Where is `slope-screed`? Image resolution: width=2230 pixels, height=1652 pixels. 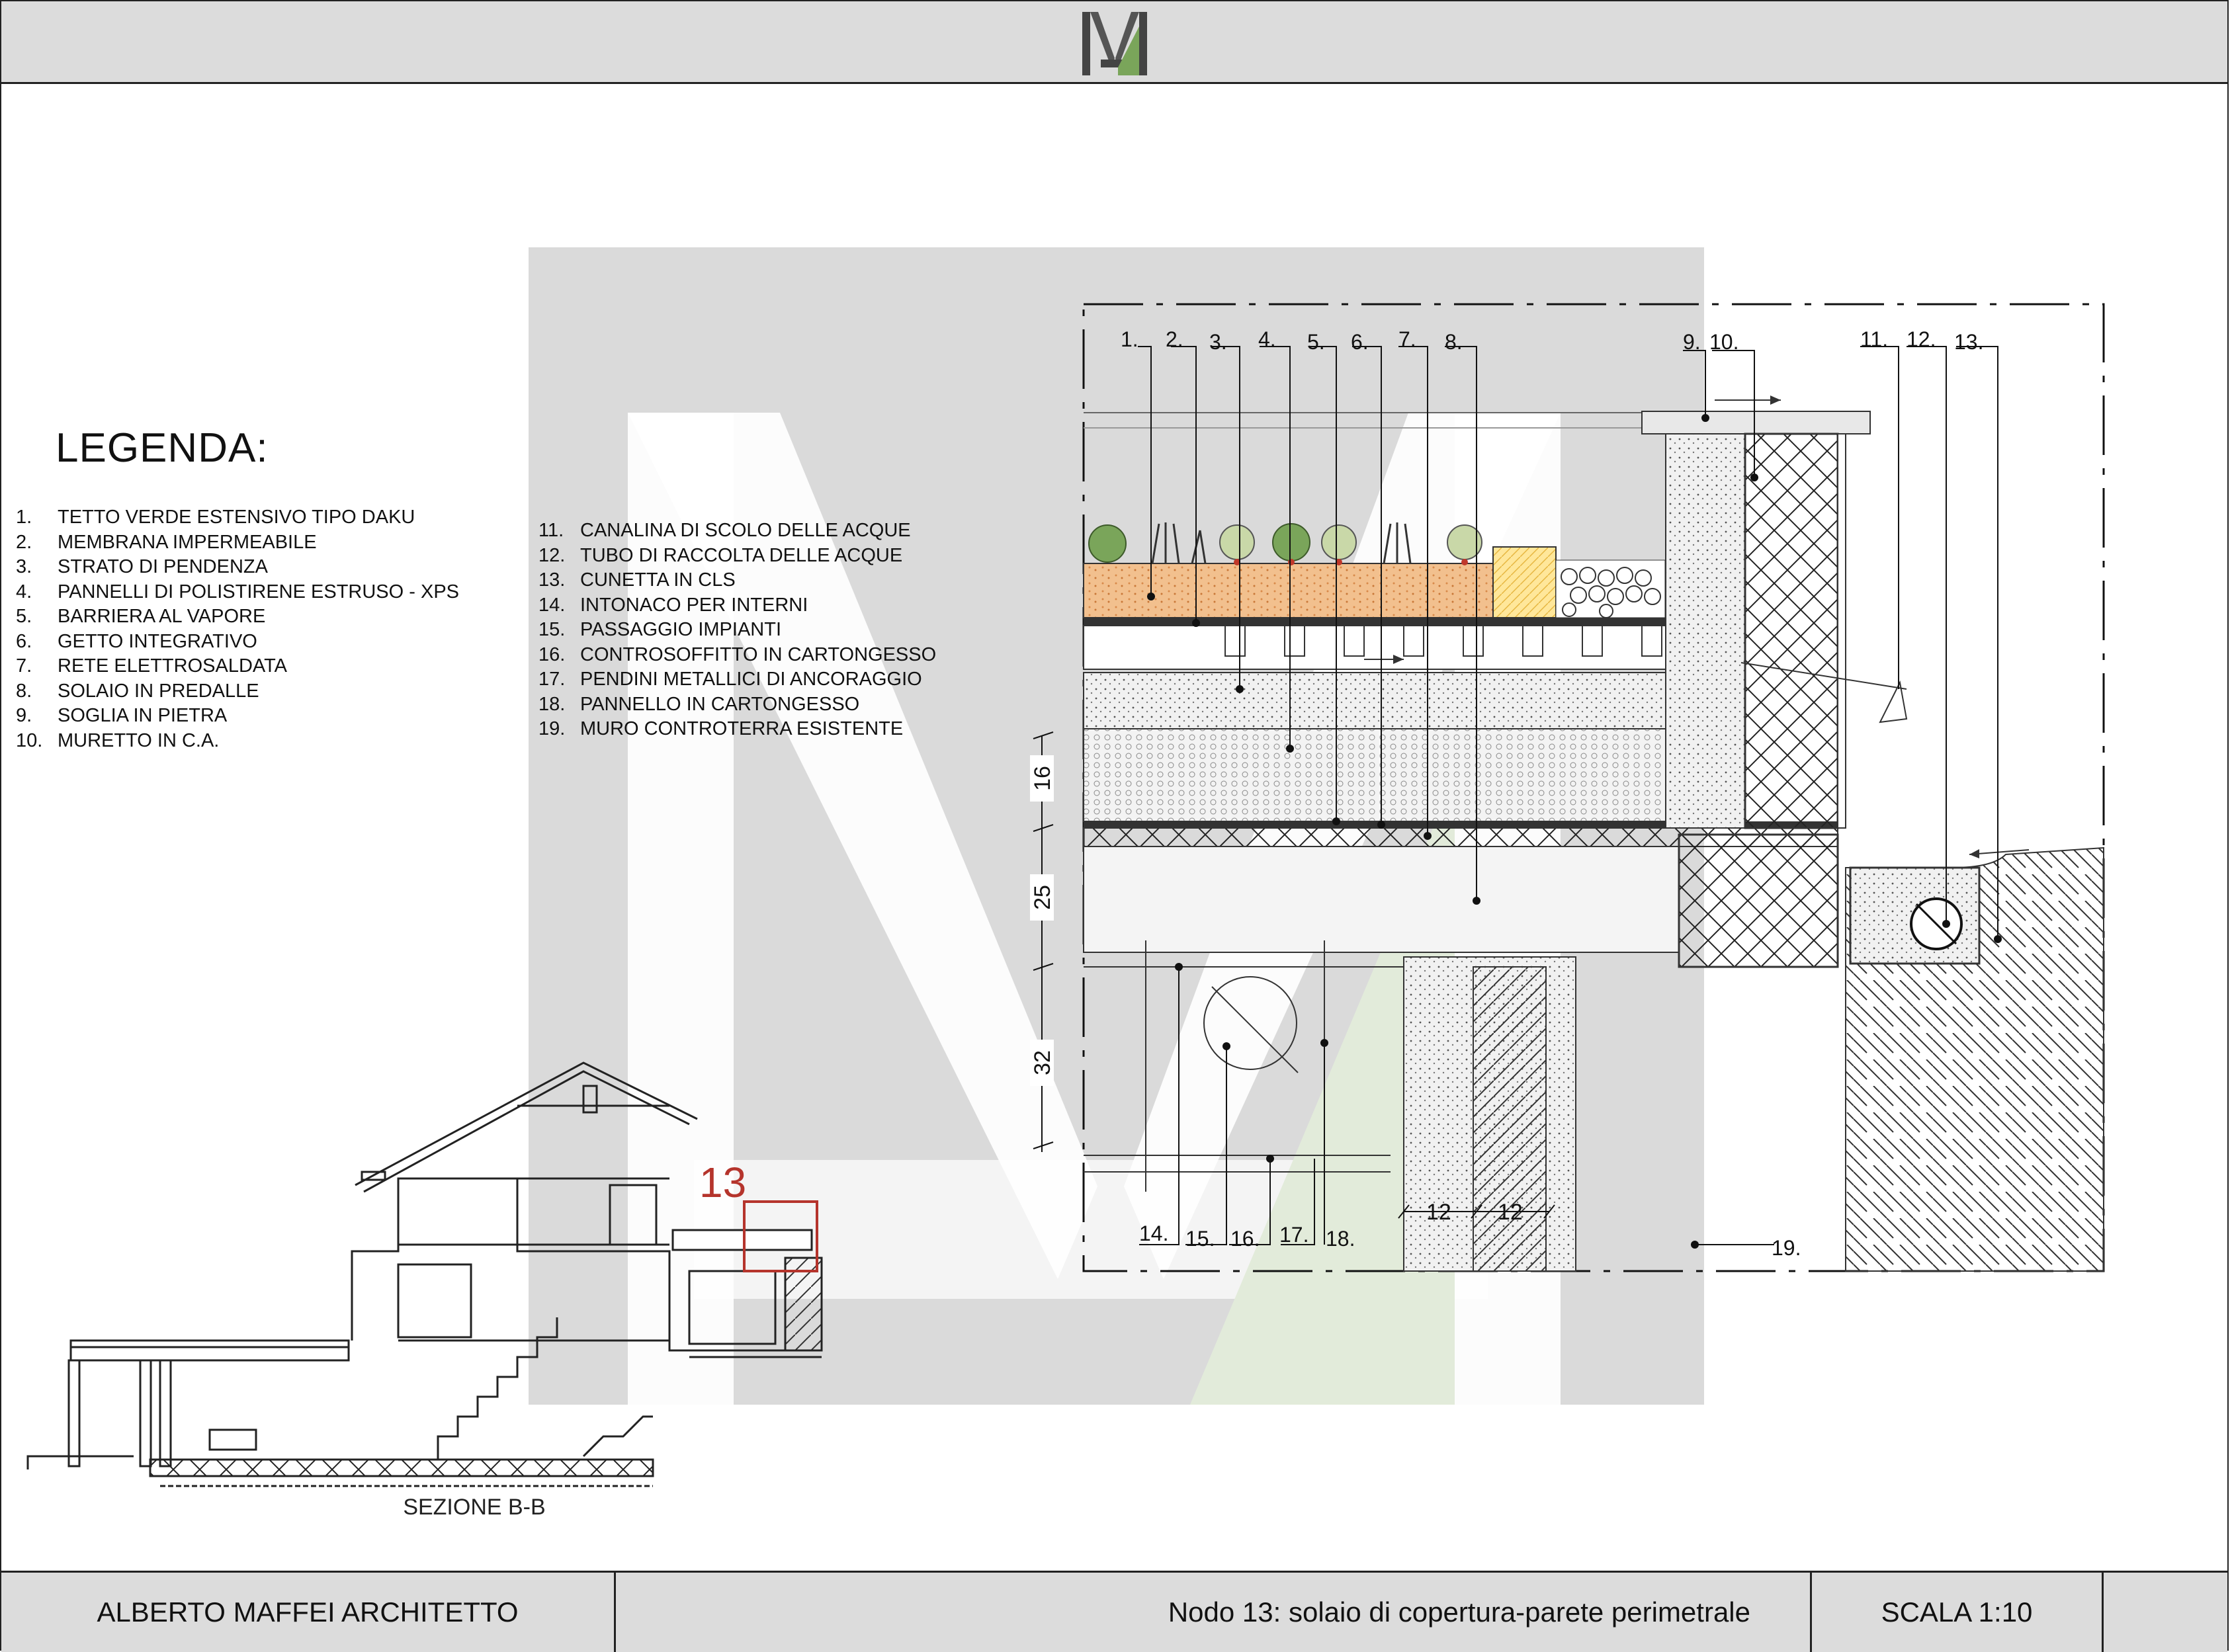
slope-screed is located at coordinates (1374, 700).